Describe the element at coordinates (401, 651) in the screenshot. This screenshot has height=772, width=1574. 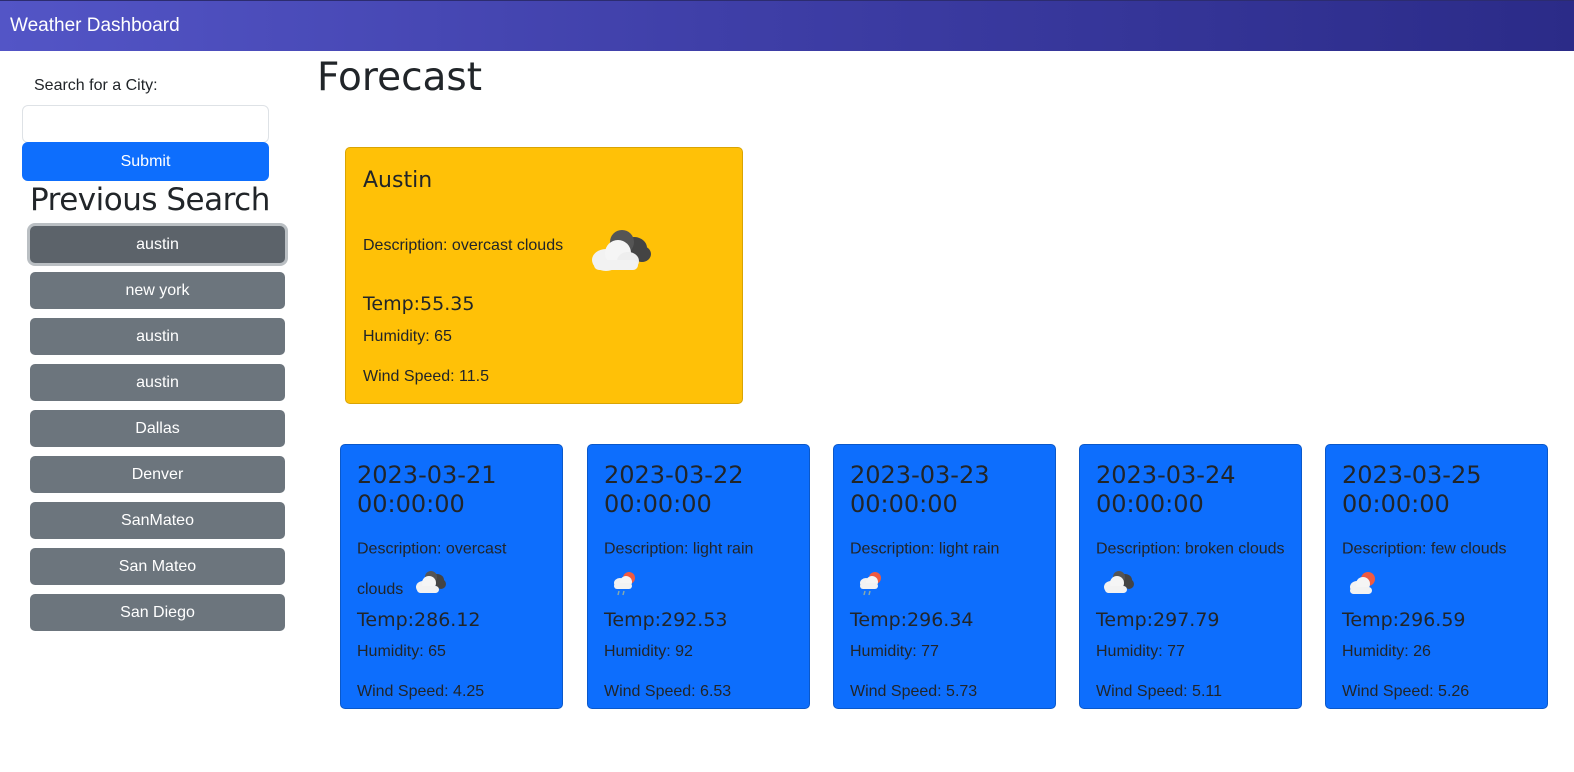
I see `forecast-humidity: Humidity: 65` at that location.